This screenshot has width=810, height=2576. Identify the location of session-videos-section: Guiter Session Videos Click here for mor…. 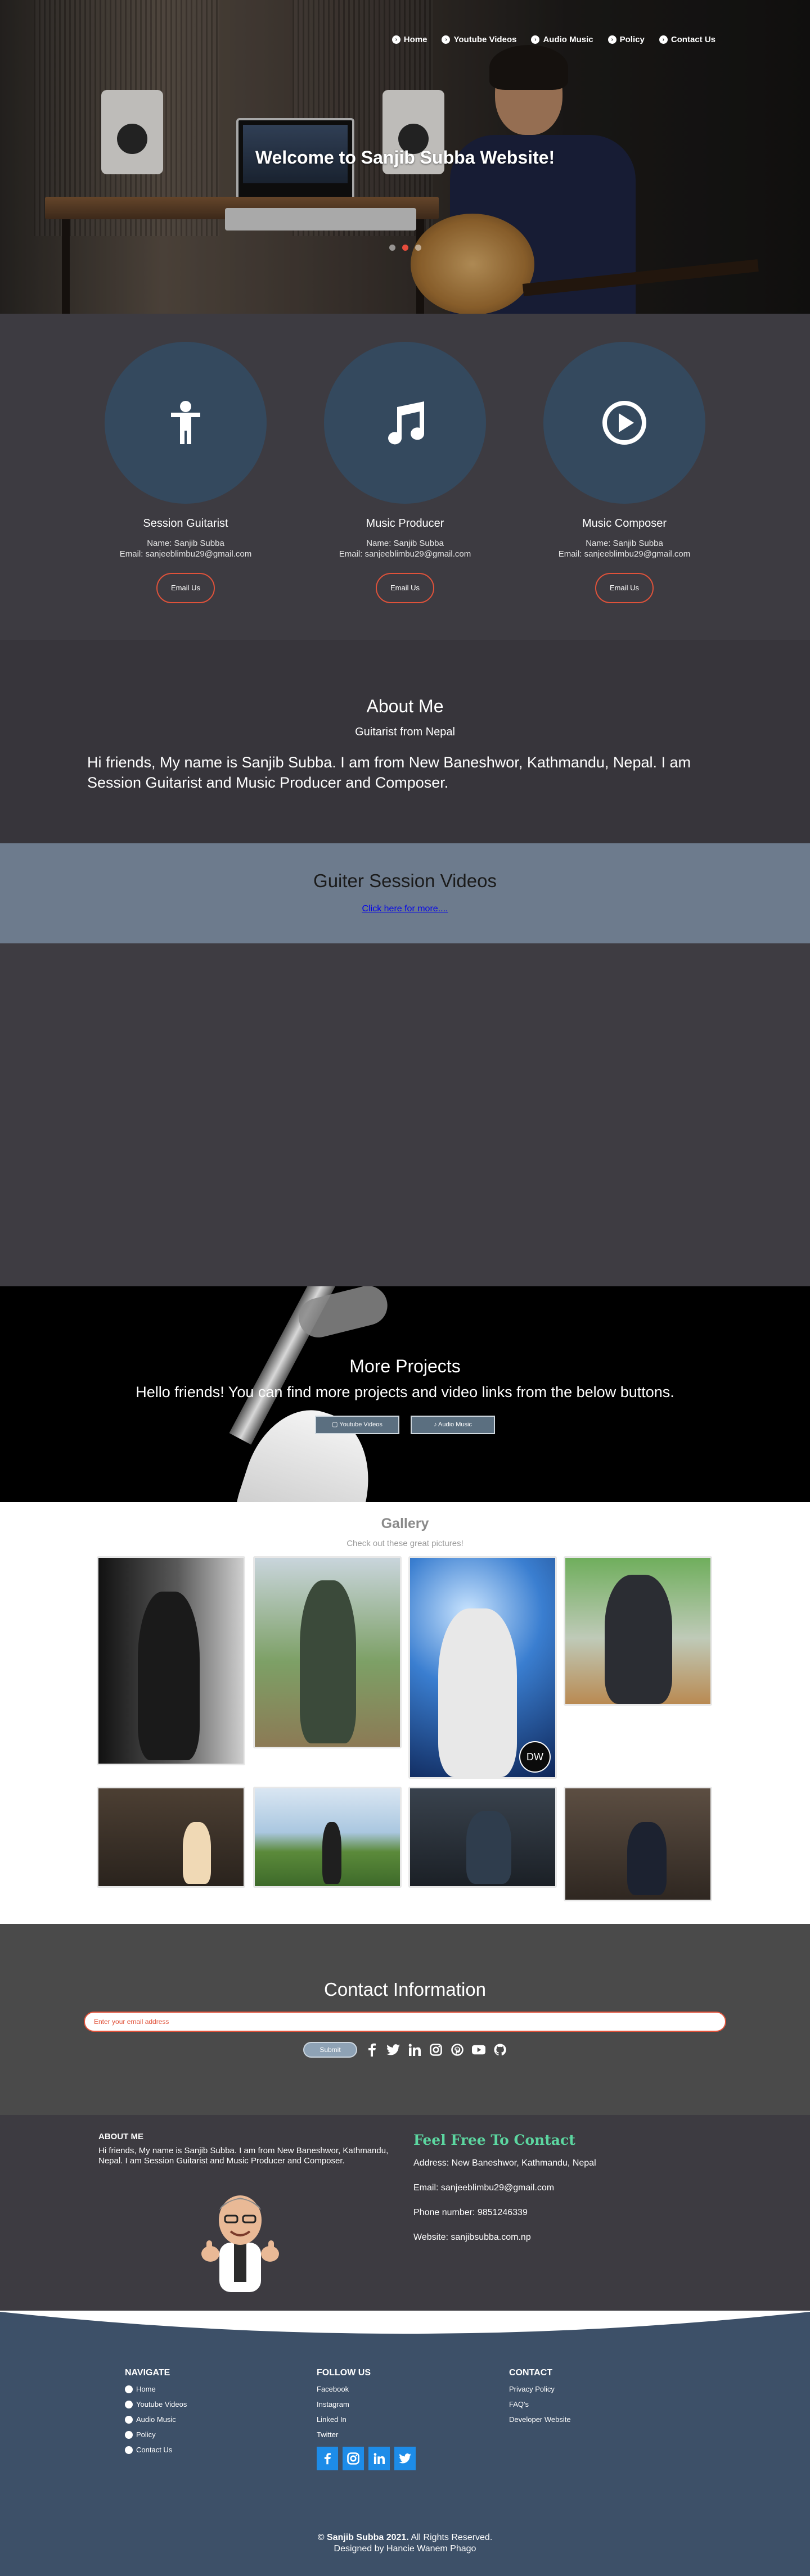
(405, 893).